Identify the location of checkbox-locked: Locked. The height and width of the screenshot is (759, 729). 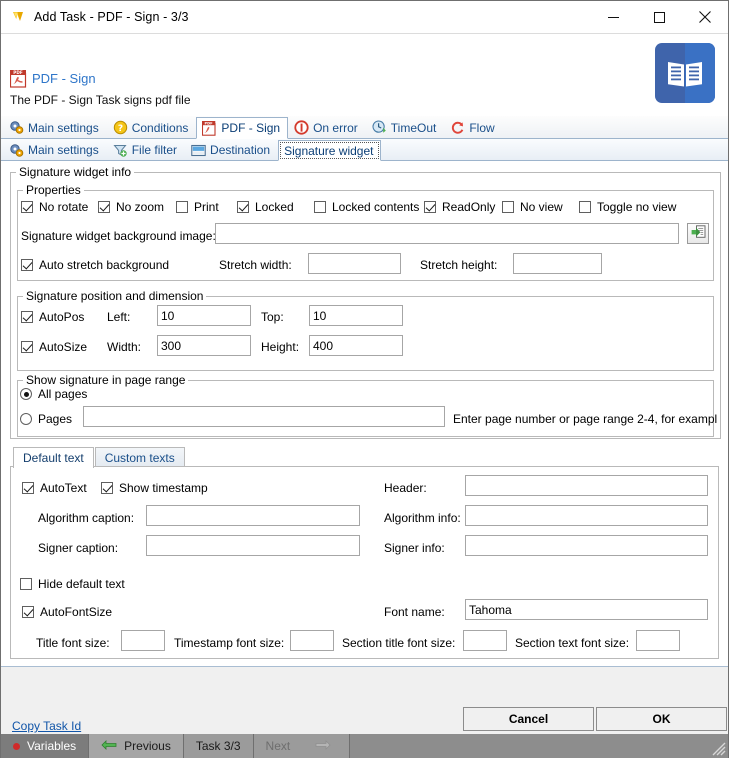
(265, 207).